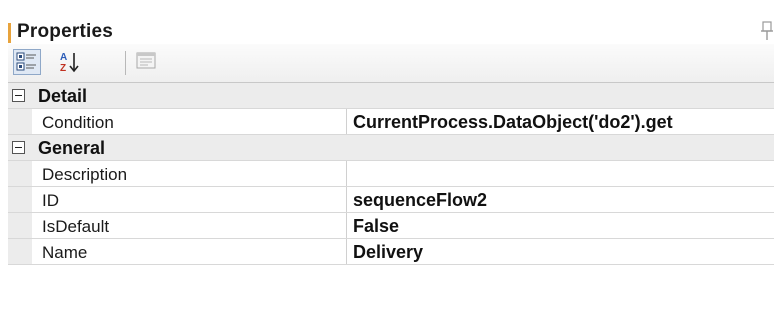 This screenshot has width=774, height=329. What do you see at coordinates (387, 22) in the screenshot?
I see `title-bar: Properties` at bounding box center [387, 22].